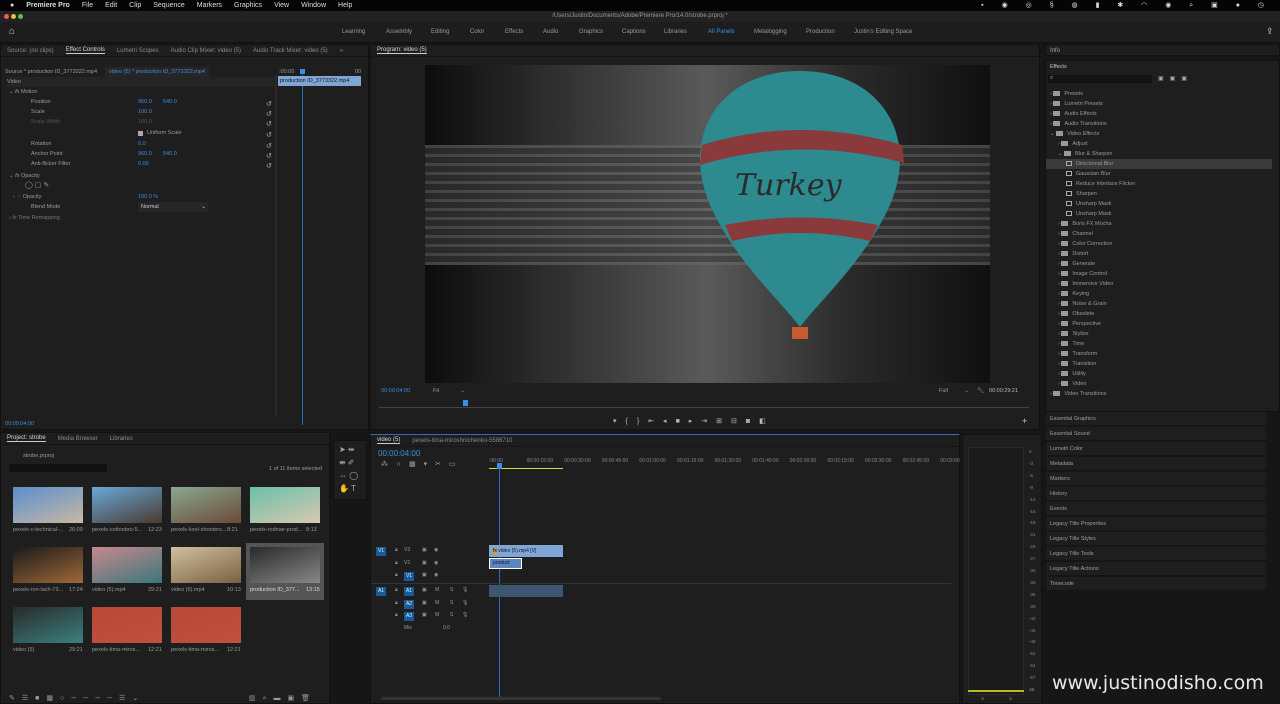  What do you see at coordinates (135, 5) in the screenshot?
I see `menu-clip: Clip` at bounding box center [135, 5].